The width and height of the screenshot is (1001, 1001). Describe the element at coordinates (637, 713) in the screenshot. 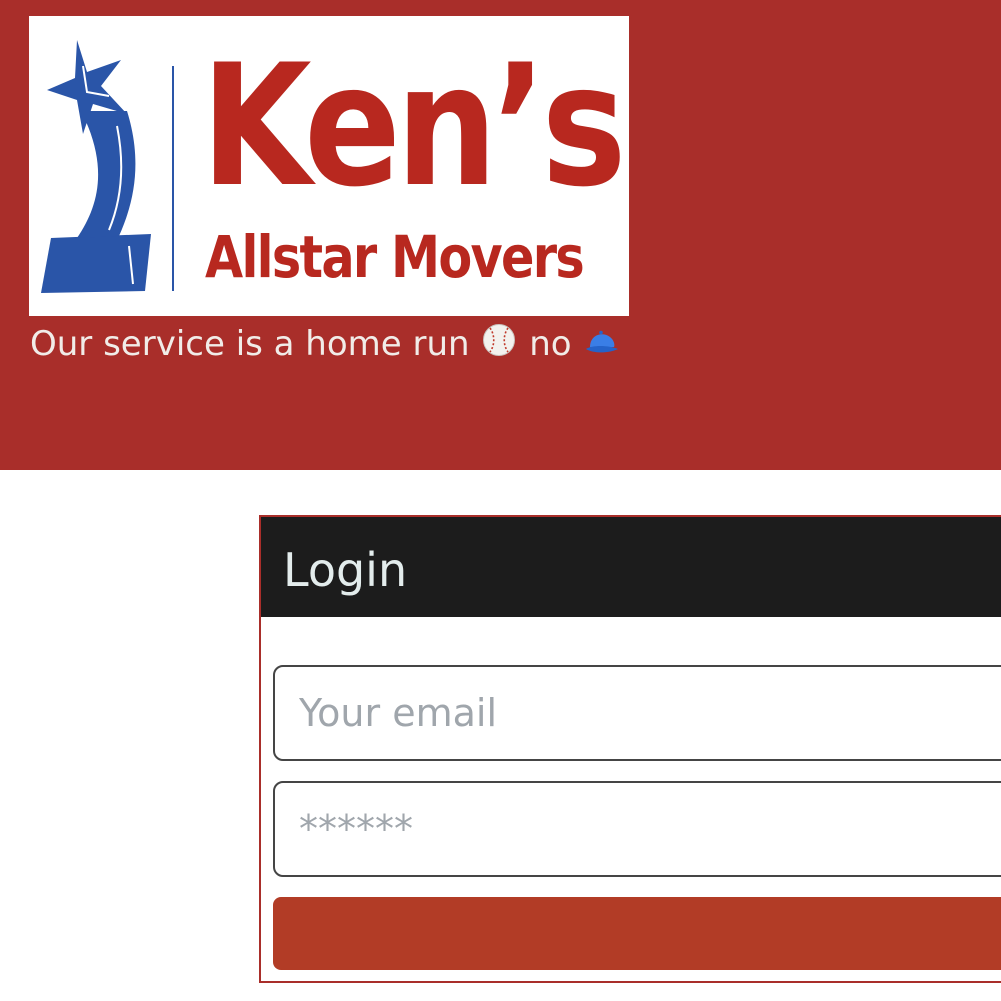

I see `email-input` at that location.